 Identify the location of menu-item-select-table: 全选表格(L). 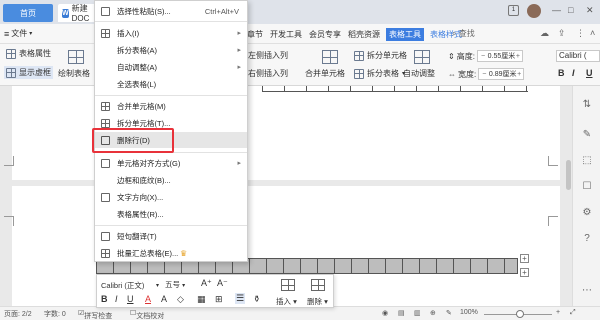
(171, 84).